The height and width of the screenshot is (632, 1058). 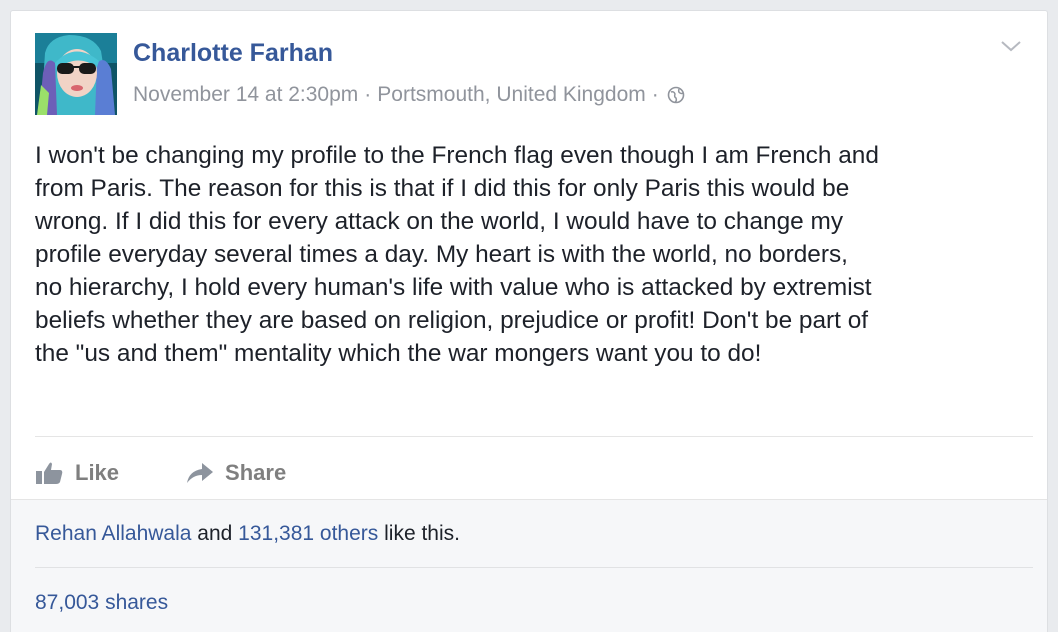 I want to click on like-button: Like, so click(x=77, y=473).